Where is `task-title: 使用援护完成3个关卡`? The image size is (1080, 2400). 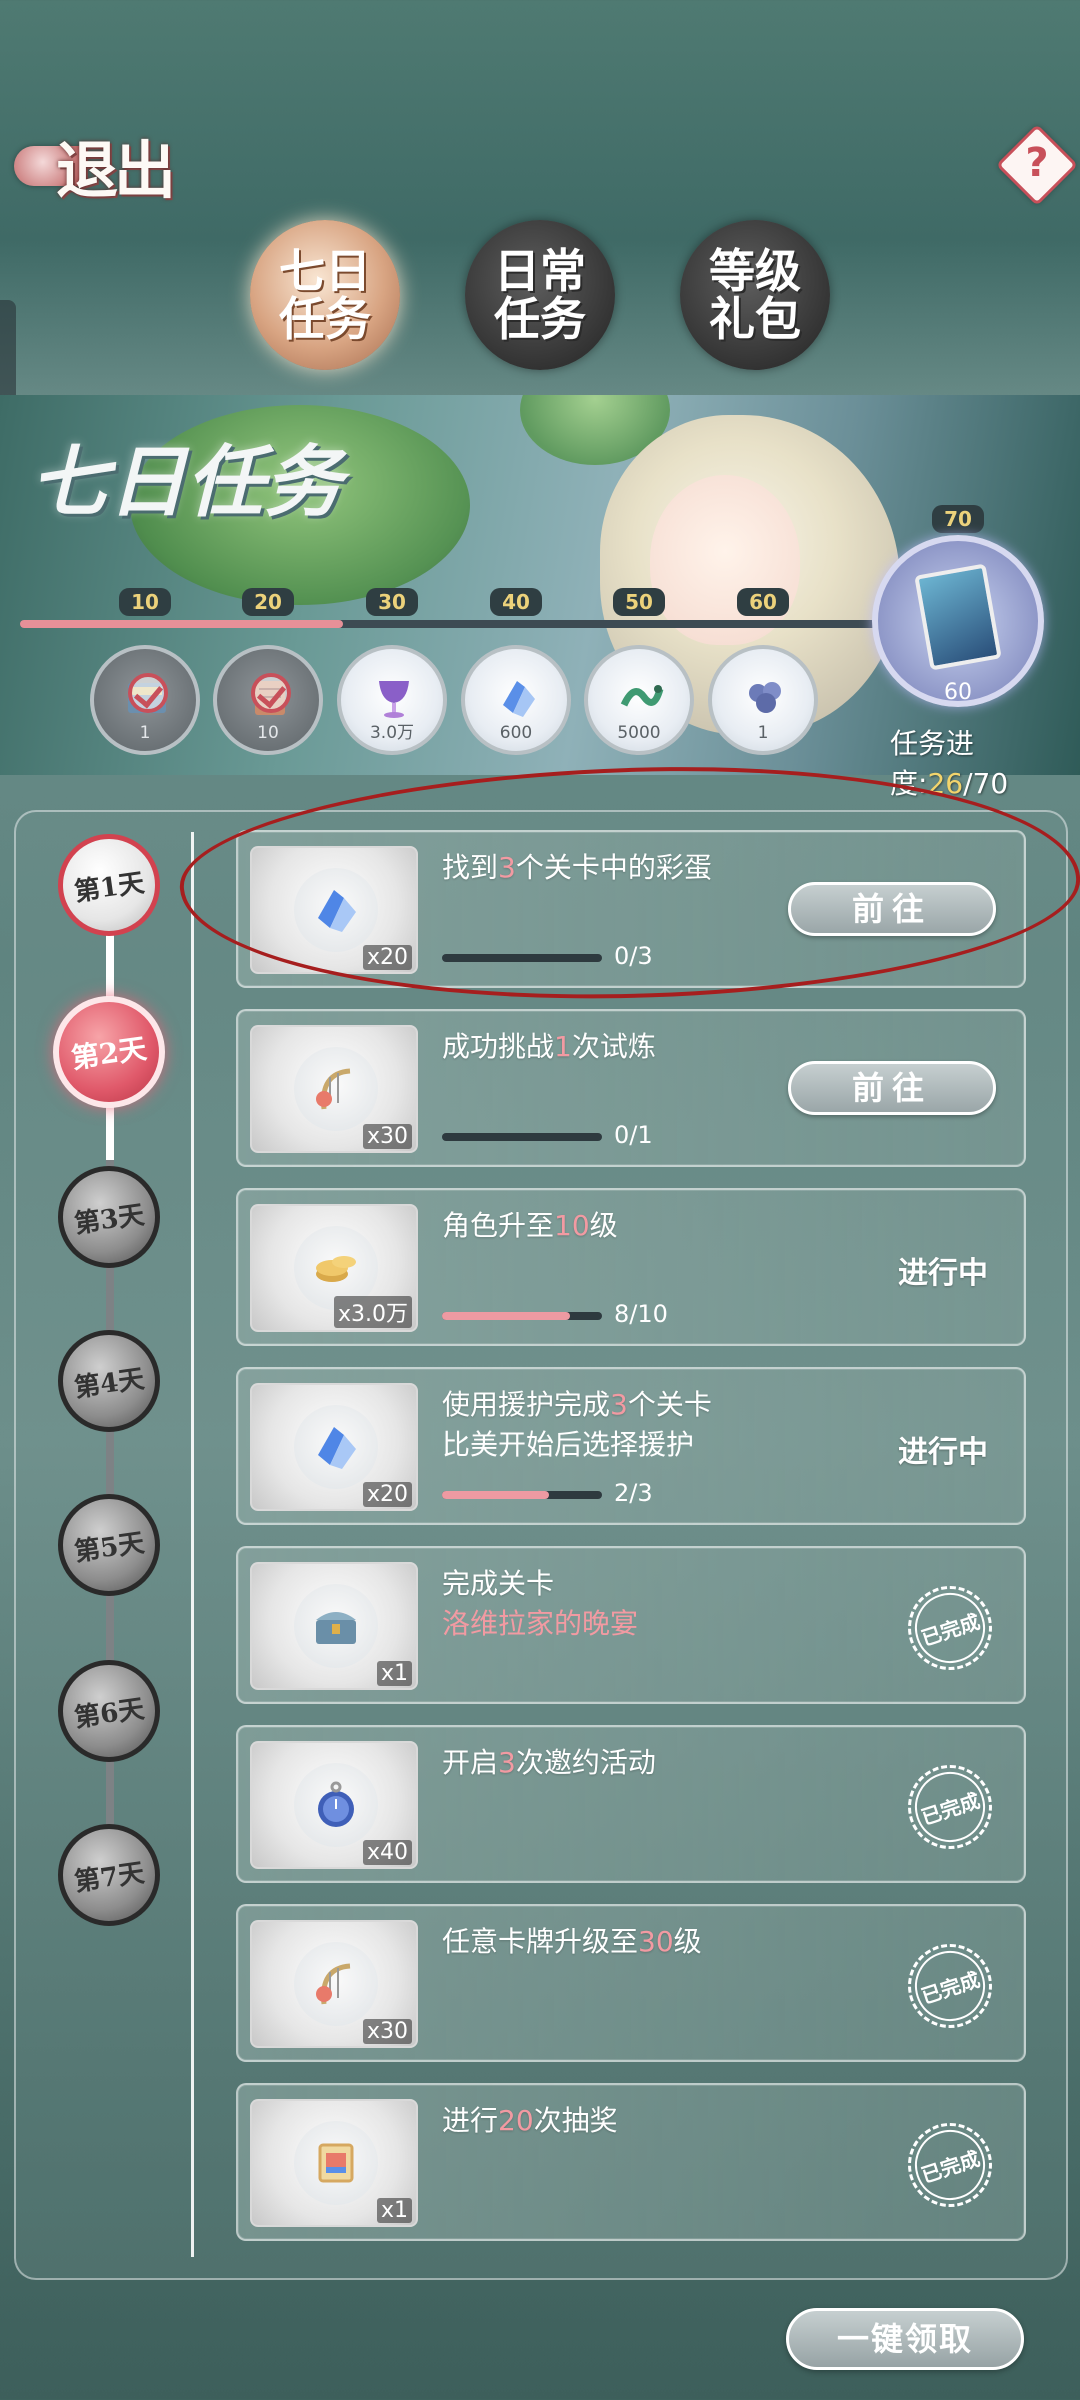 task-title: 使用援护完成3个关卡 is located at coordinates (577, 1405).